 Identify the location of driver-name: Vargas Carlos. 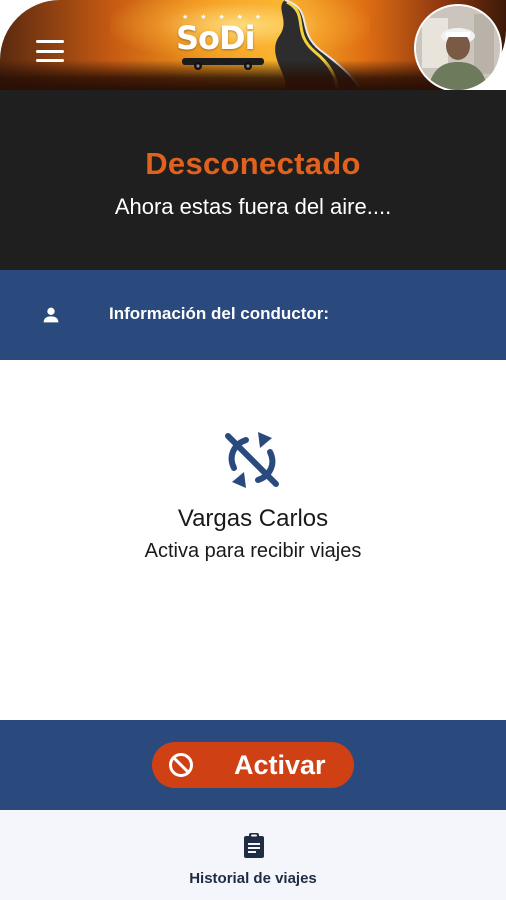
(253, 518).